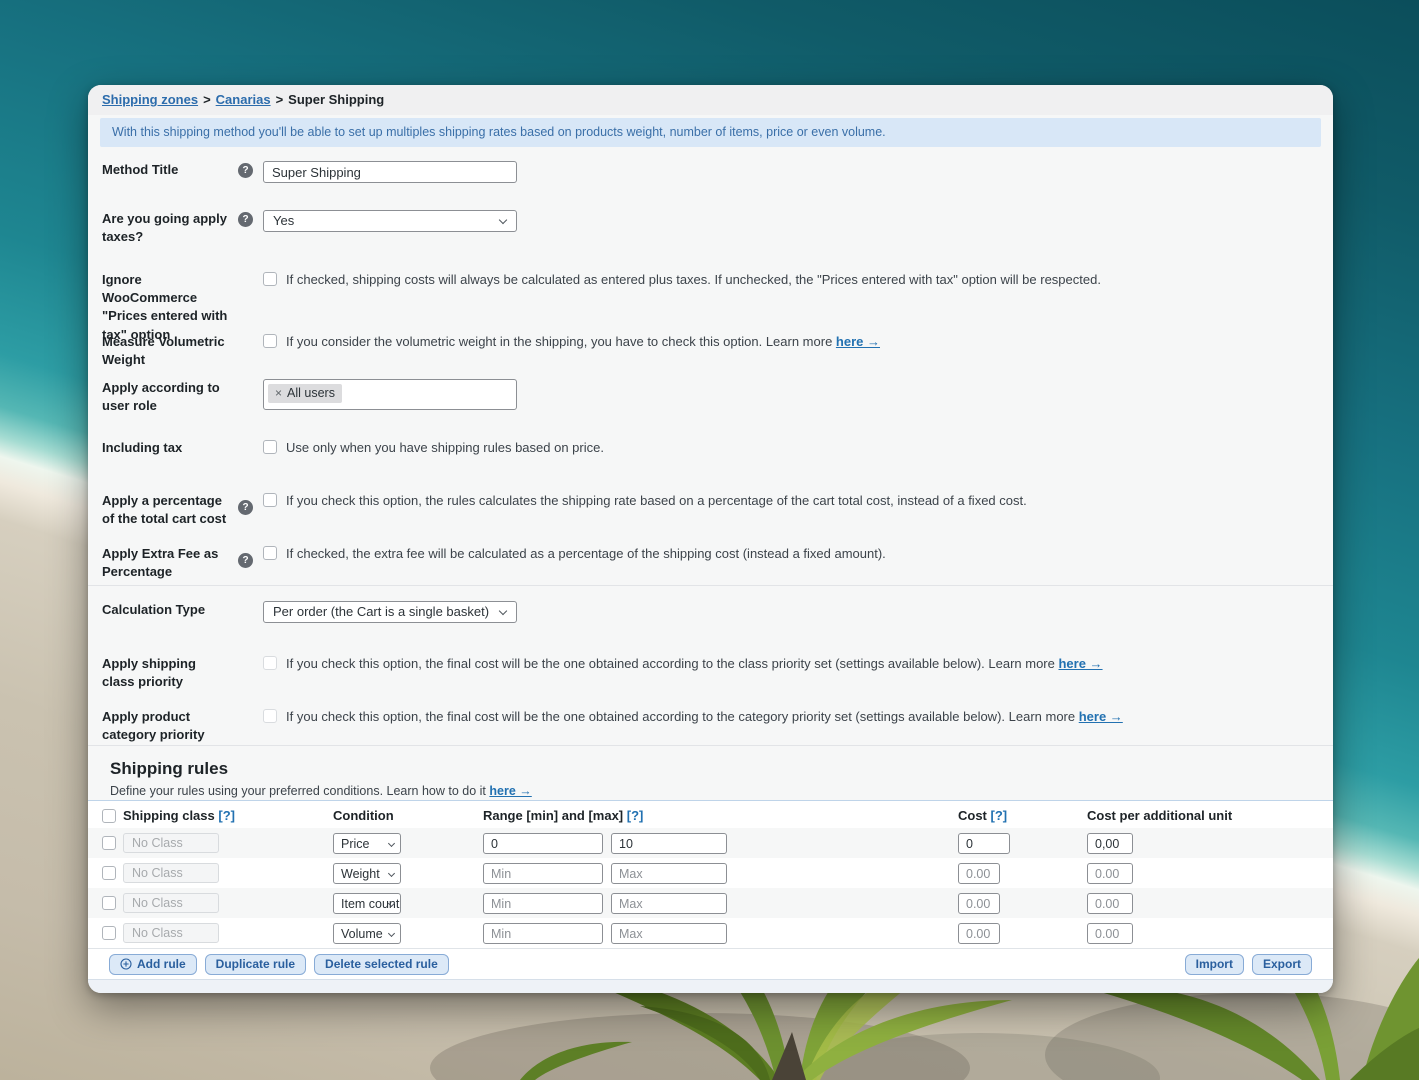  What do you see at coordinates (270, 663) in the screenshot?
I see `class-priority-checkbox` at bounding box center [270, 663].